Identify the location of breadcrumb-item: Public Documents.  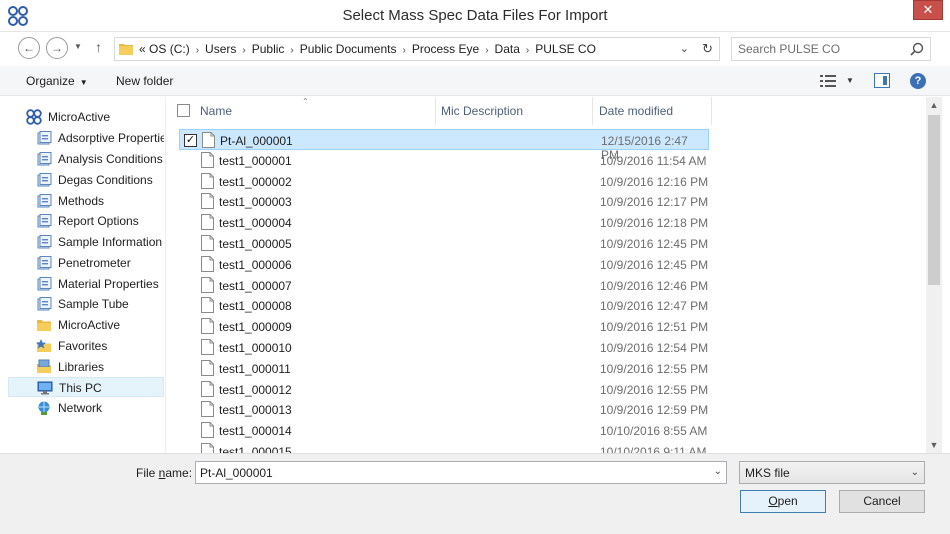
(348, 49).